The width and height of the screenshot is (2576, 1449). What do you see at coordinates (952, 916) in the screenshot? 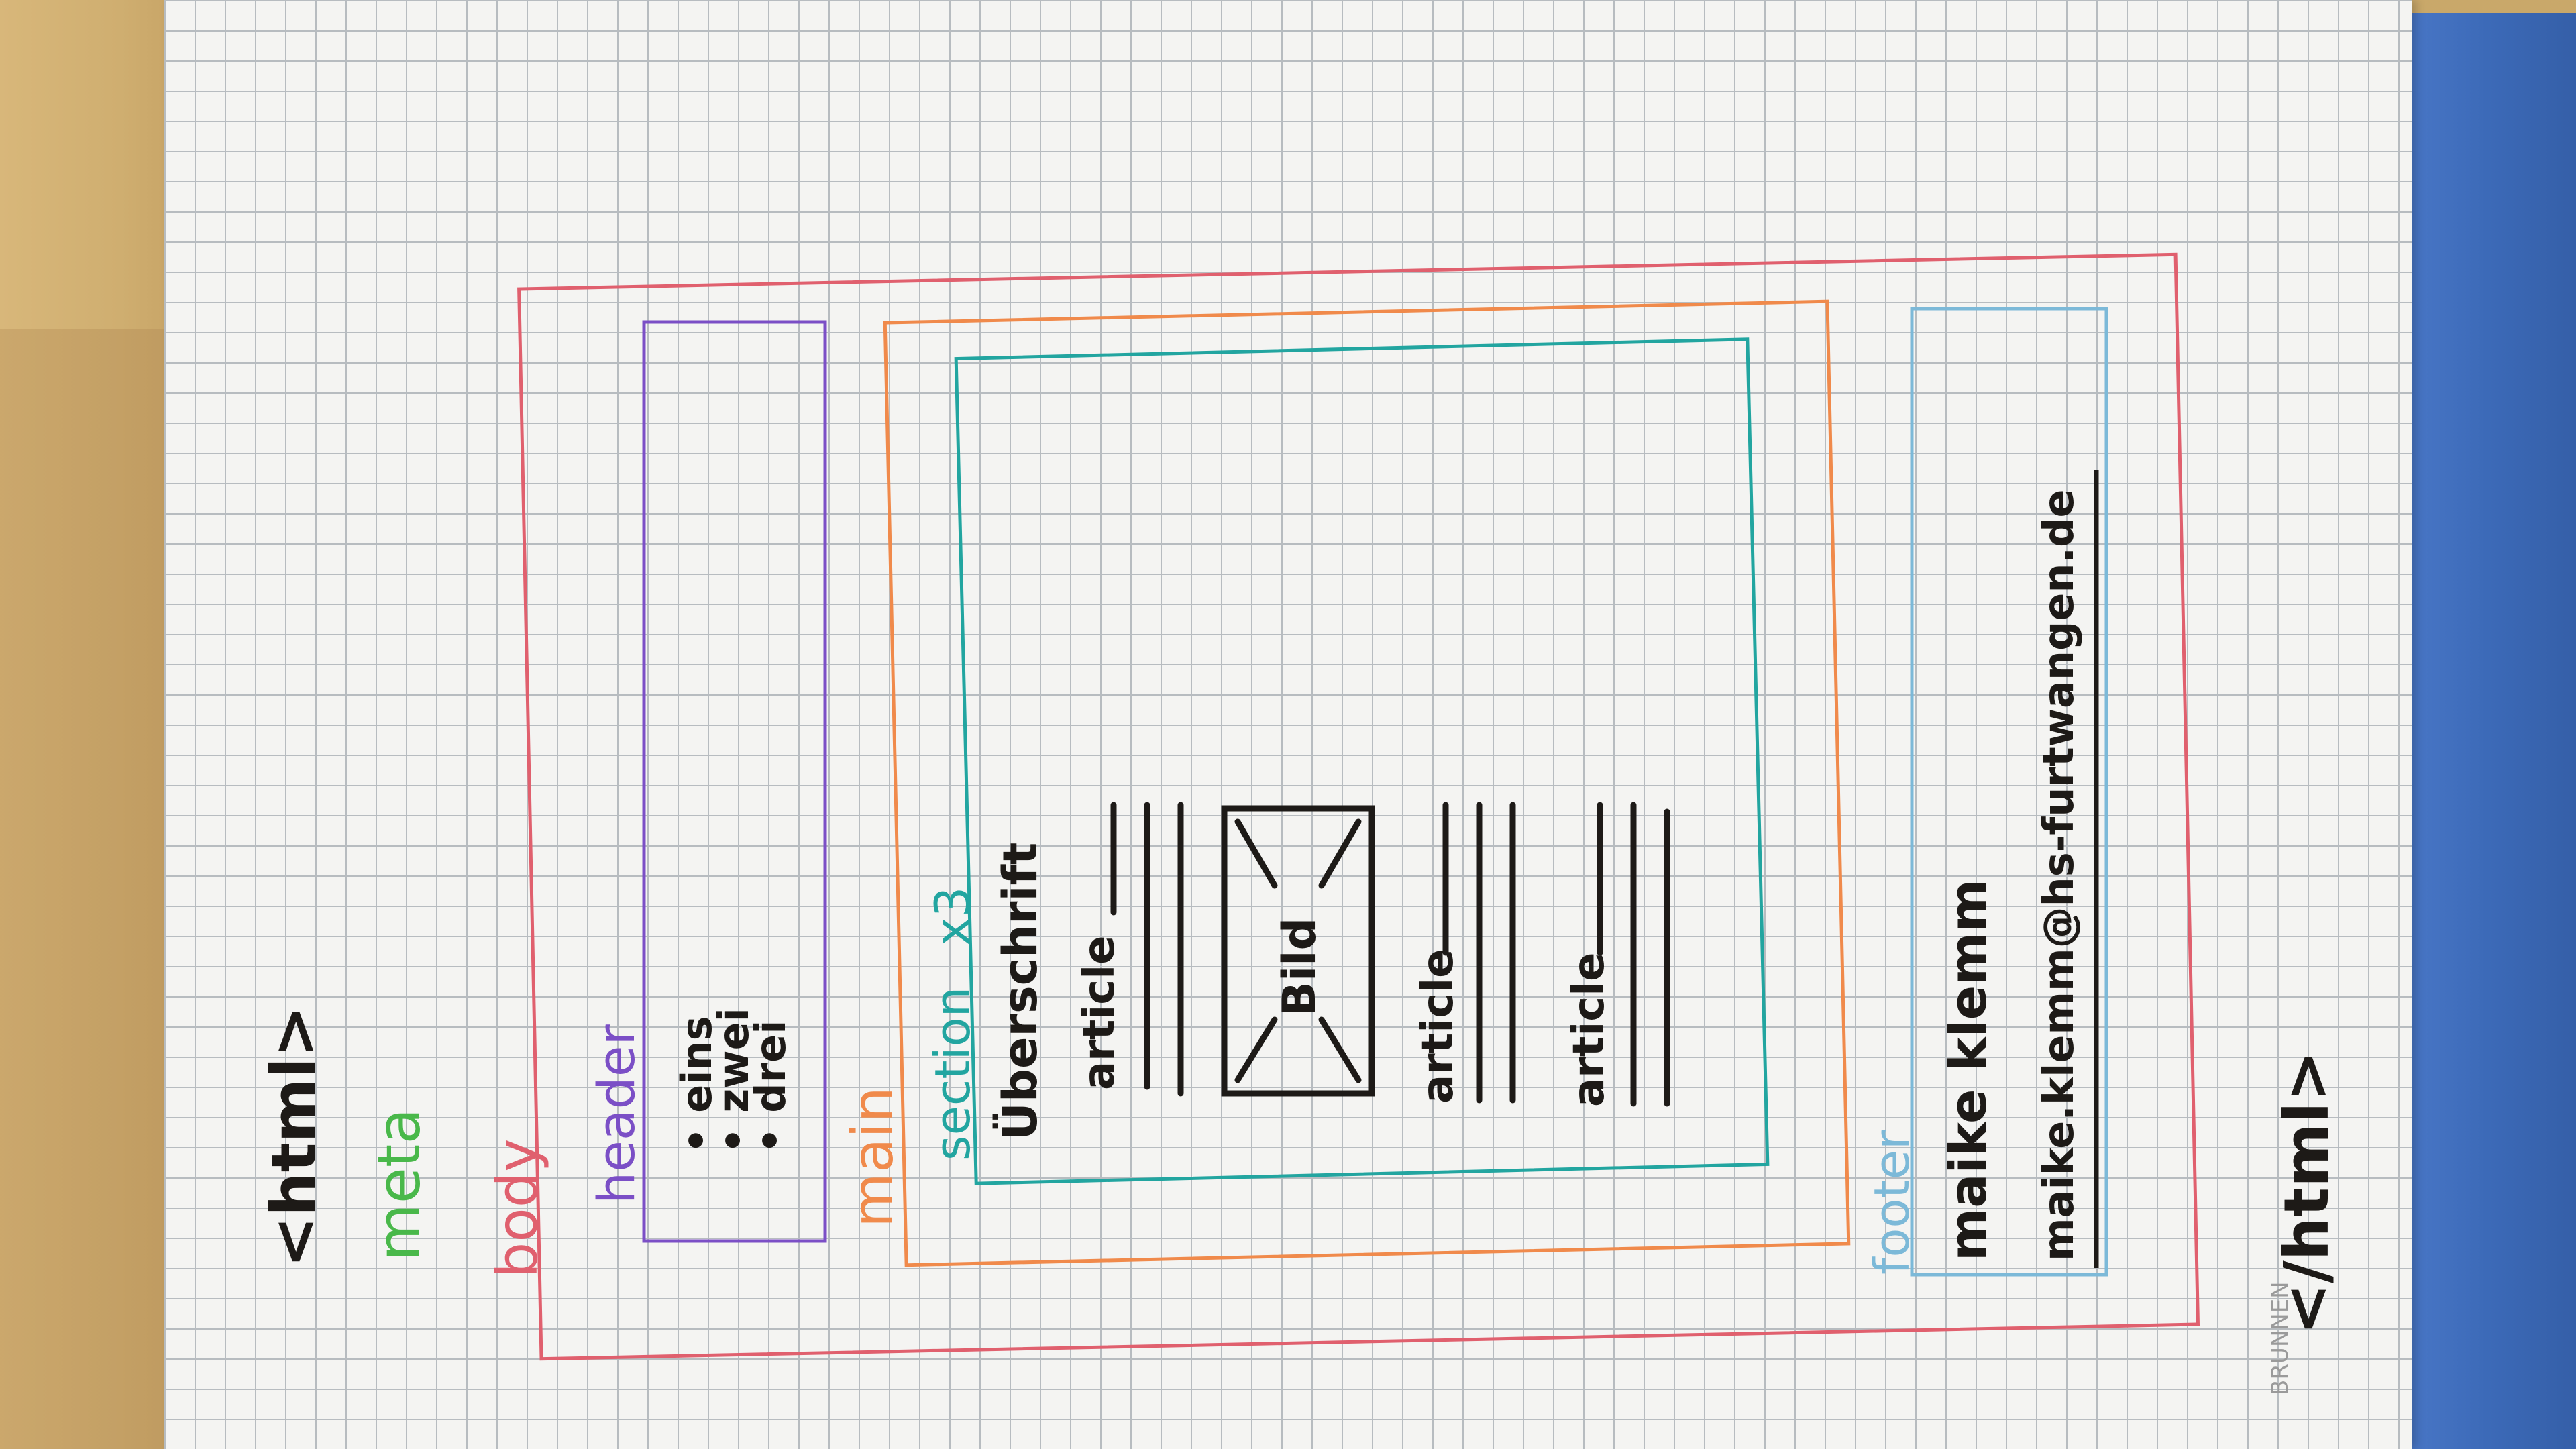
I see `section-count: x3` at bounding box center [952, 916].